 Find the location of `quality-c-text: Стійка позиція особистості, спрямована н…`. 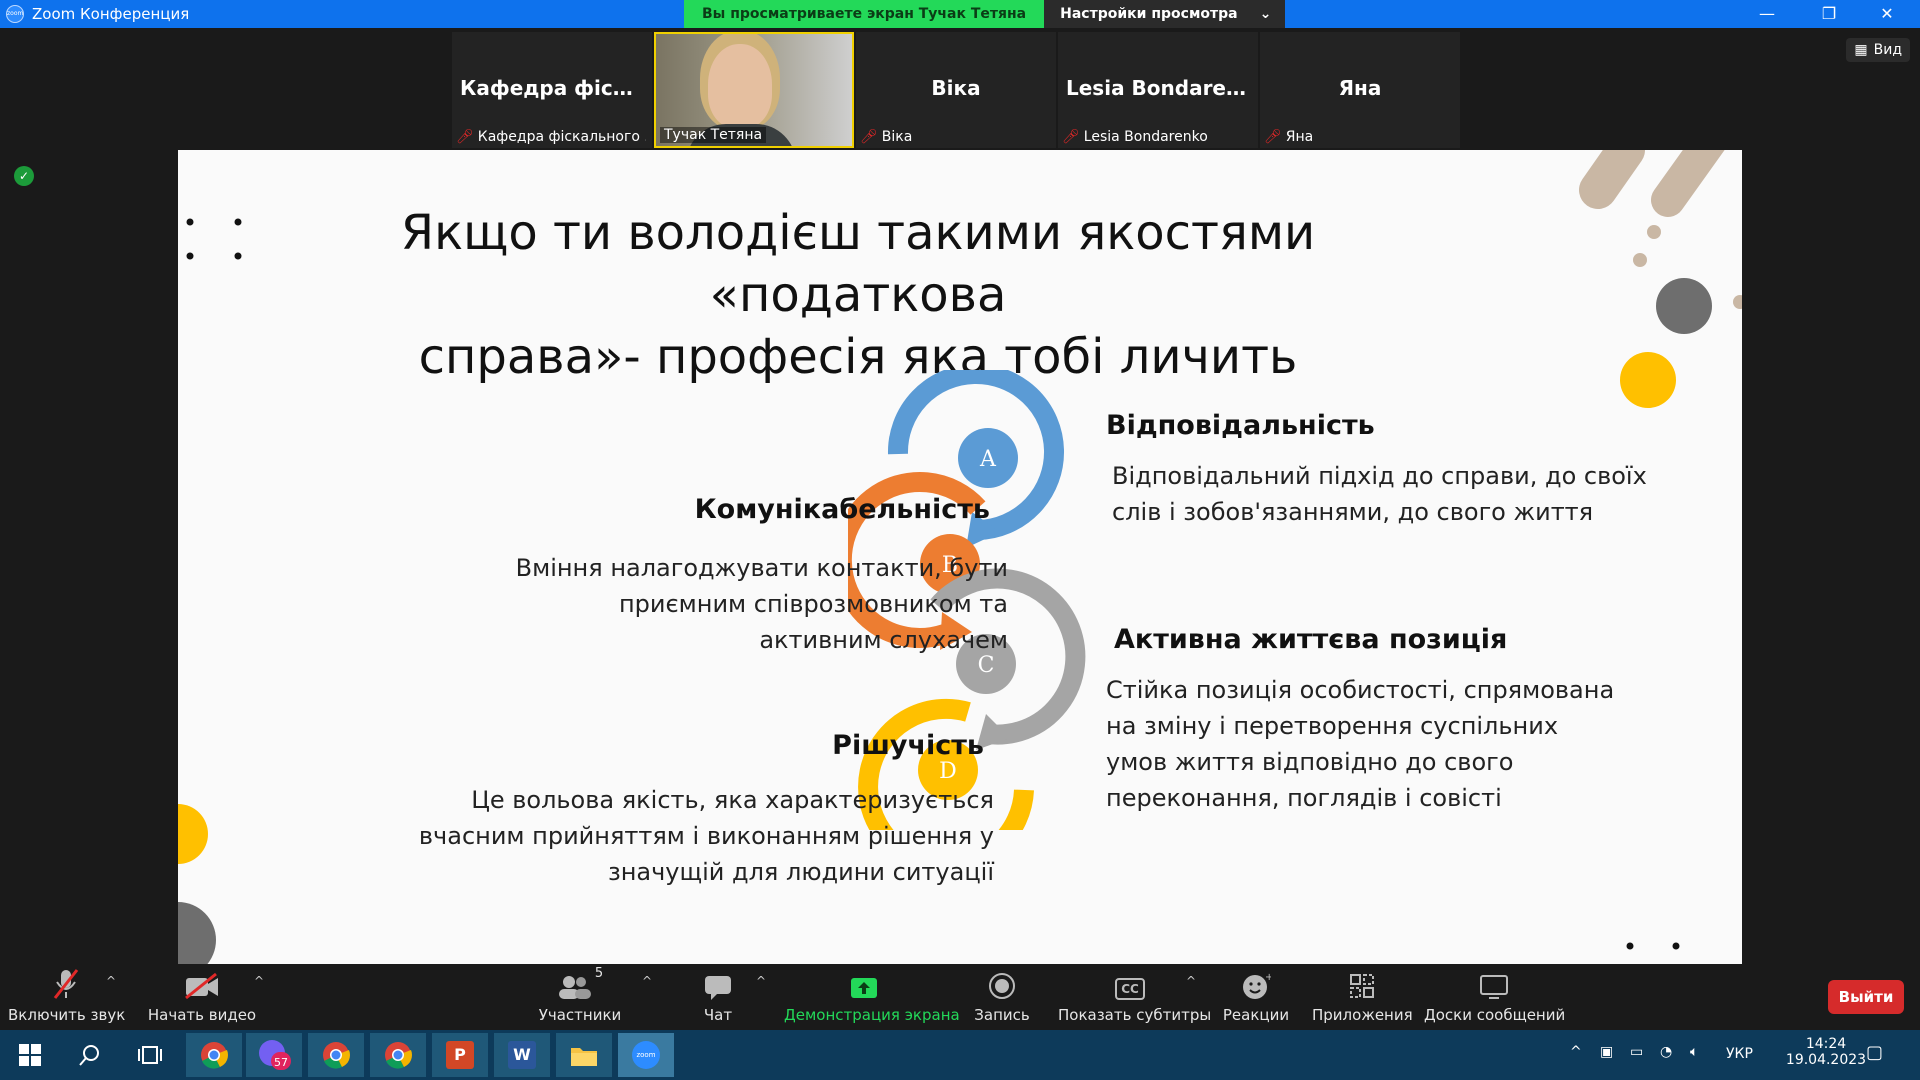

quality-c-text: Стійка позиція особистості, спрямована н… is located at coordinates (1360, 744).